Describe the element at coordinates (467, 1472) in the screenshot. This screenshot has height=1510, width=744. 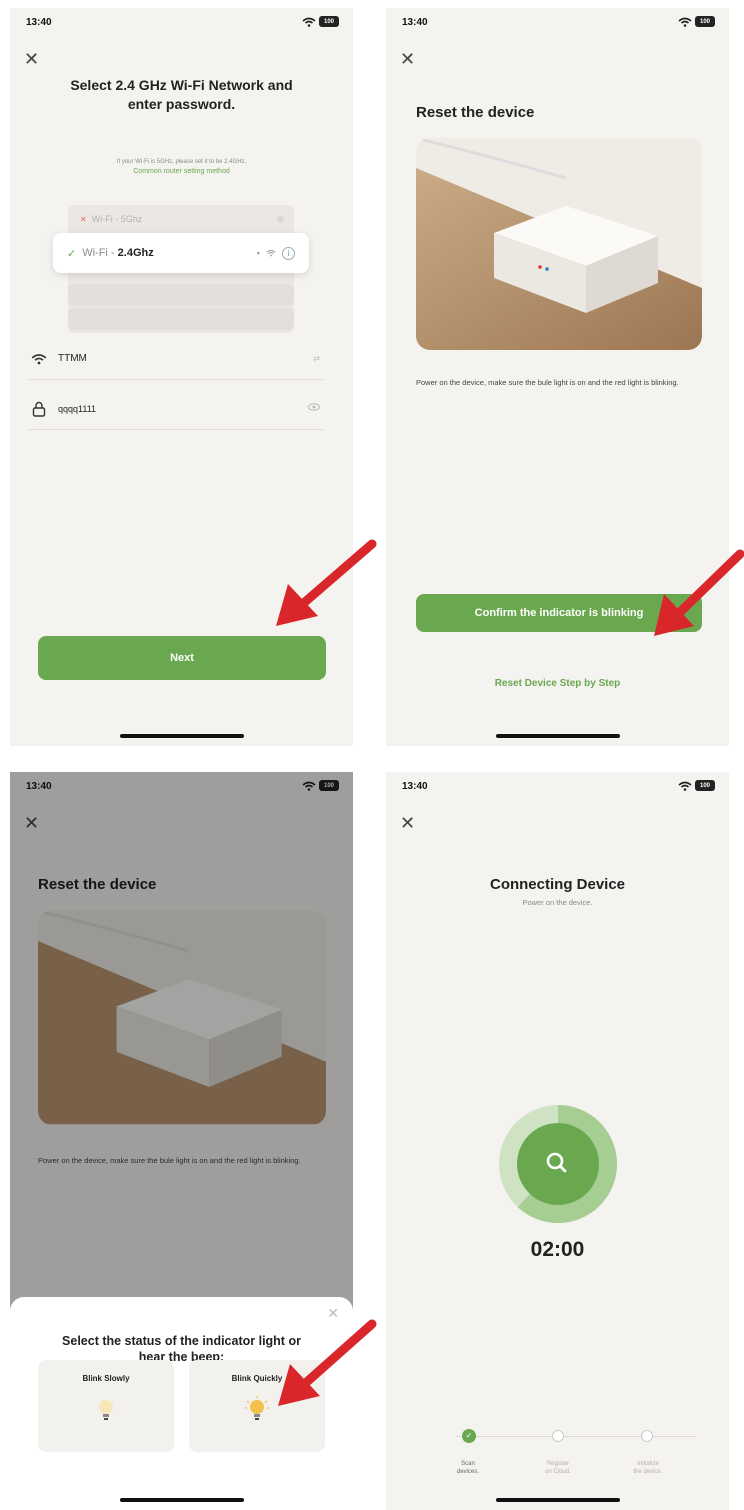
I see `step-1-label-line-2: devices.` at that location.